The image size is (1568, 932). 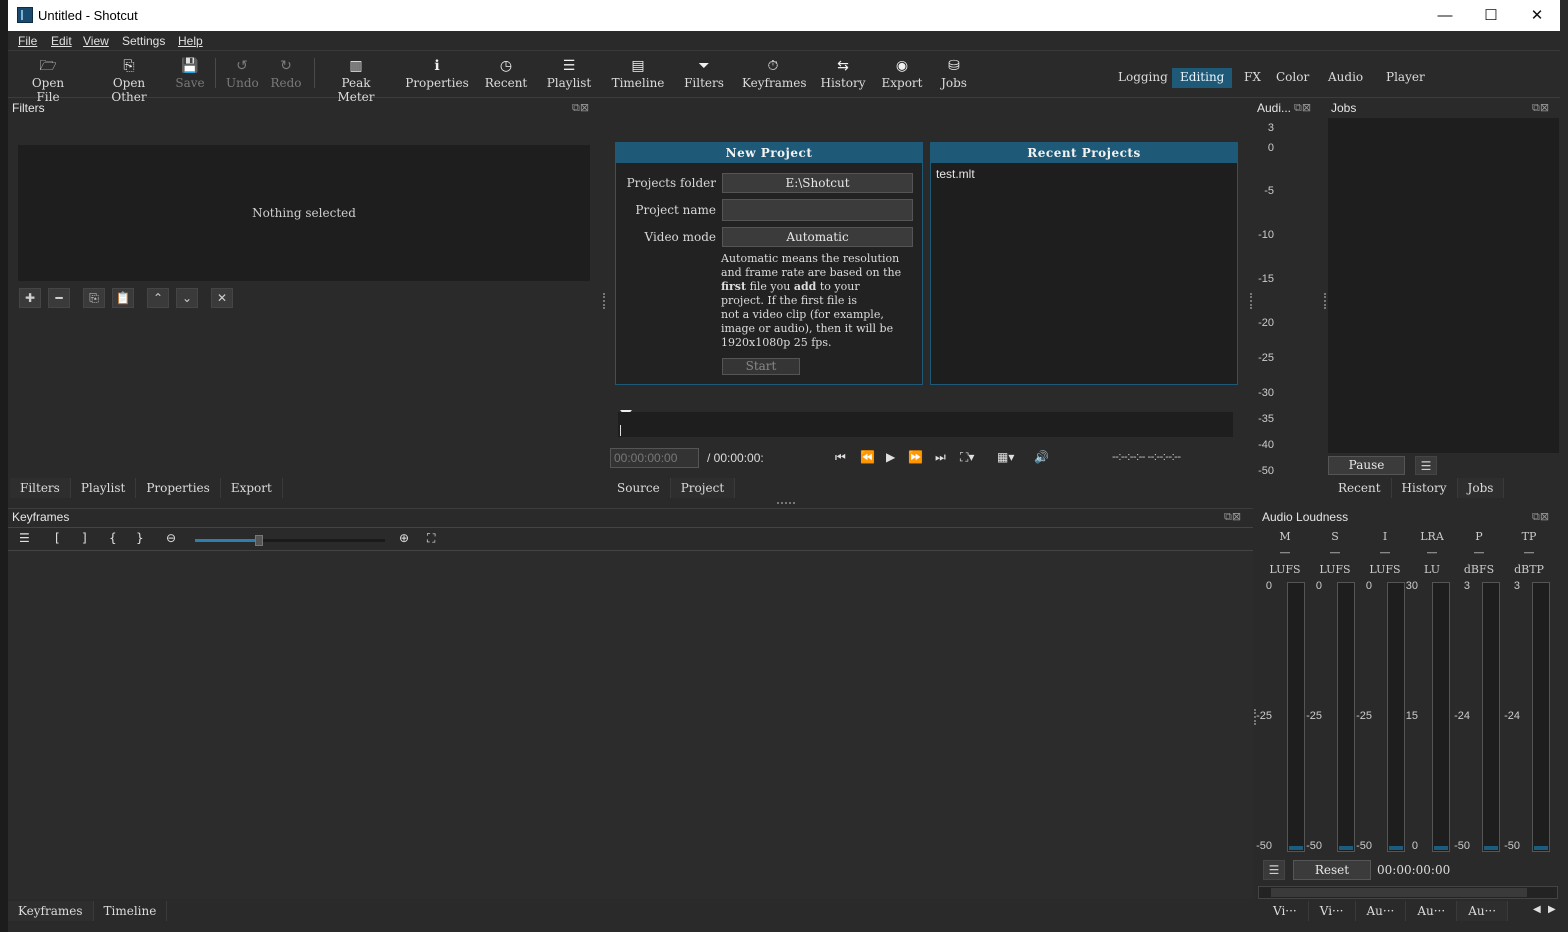 What do you see at coordinates (817, 237) in the screenshot?
I see `video-mode-select: Automatic` at bounding box center [817, 237].